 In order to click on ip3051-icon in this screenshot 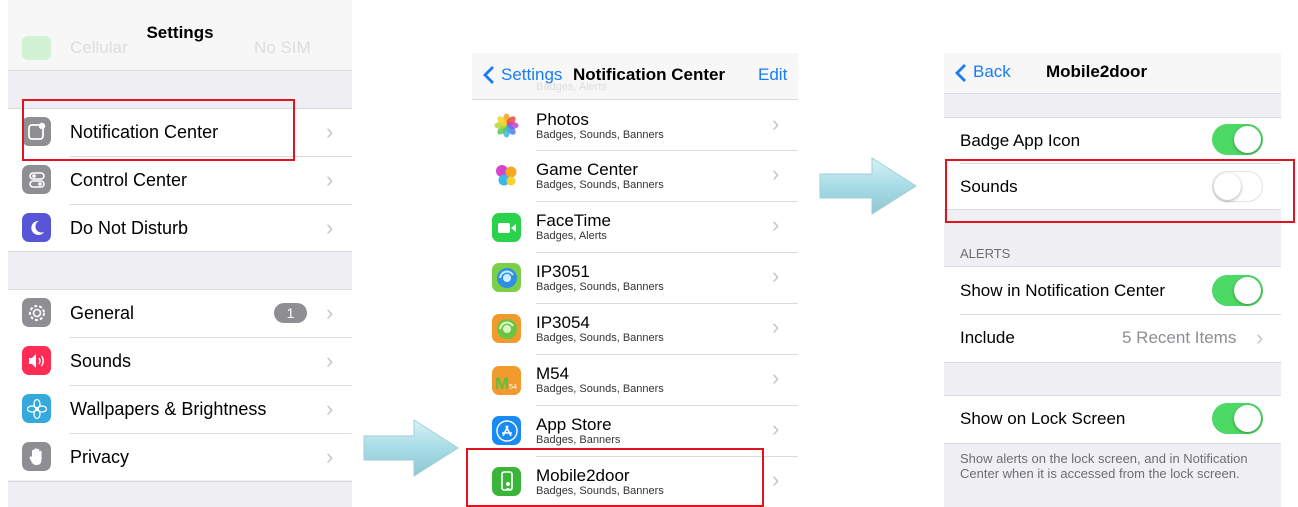, I will do `click(506, 277)`.